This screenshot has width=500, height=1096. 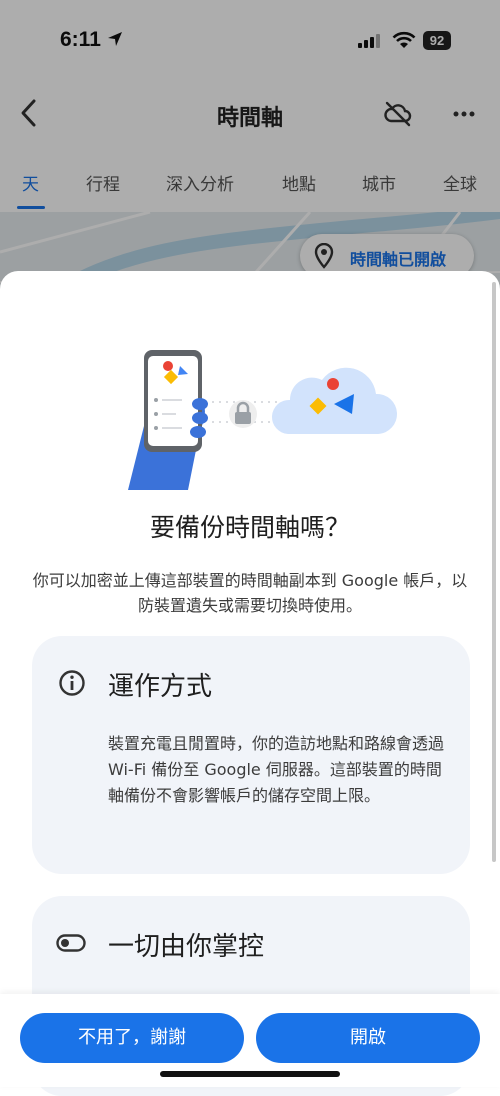 What do you see at coordinates (250, 1074) in the screenshot?
I see `home-indicator` at bounding box center [250, 1074].